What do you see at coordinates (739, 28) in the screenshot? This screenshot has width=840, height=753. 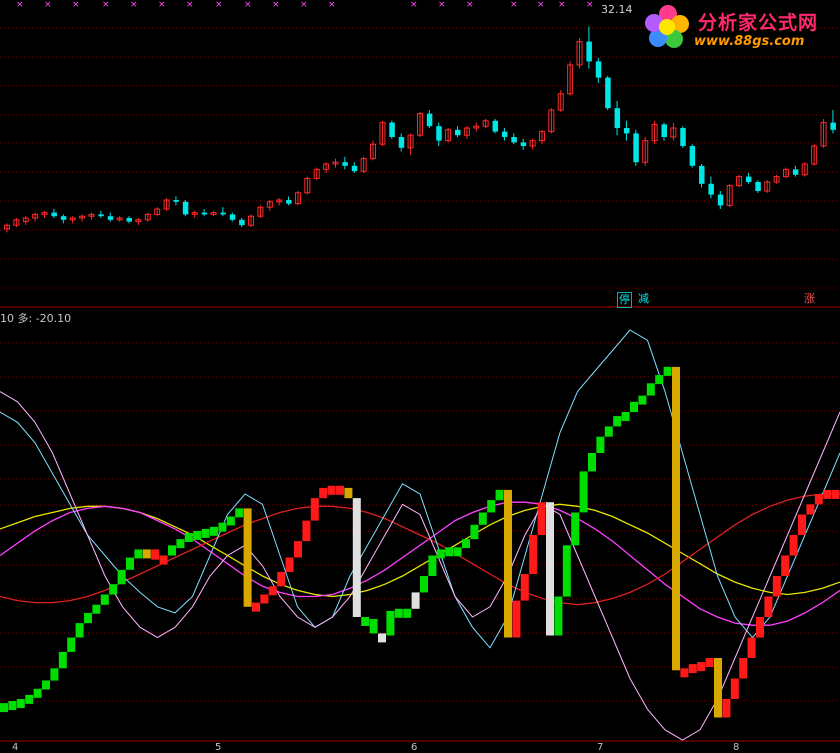 I see `site-logo: 分析家公式网 www.88gs.com` at bounding box center [739, 28].